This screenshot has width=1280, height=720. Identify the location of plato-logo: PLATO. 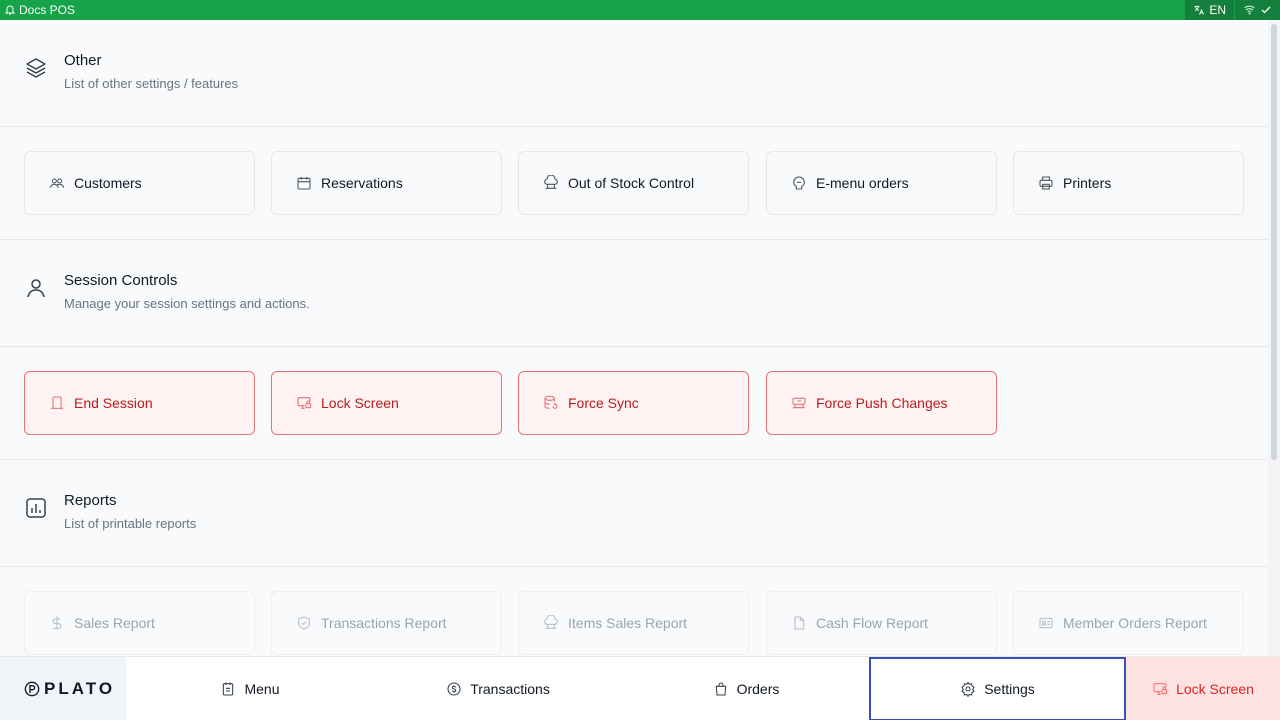
(63, 688).